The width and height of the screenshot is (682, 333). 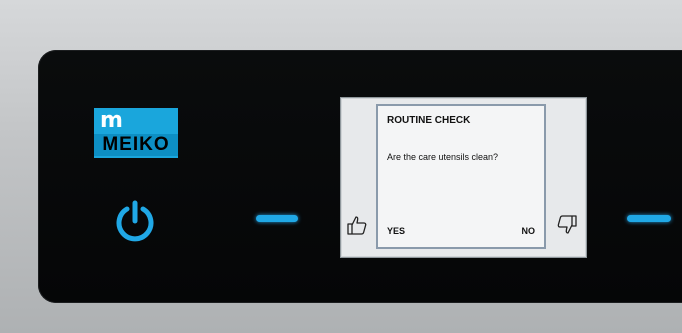 What do you see at coordinates (136, 133) in the screenshot?
I see `meiko-logo: m MEIKO` at bounding box center [136, 133].